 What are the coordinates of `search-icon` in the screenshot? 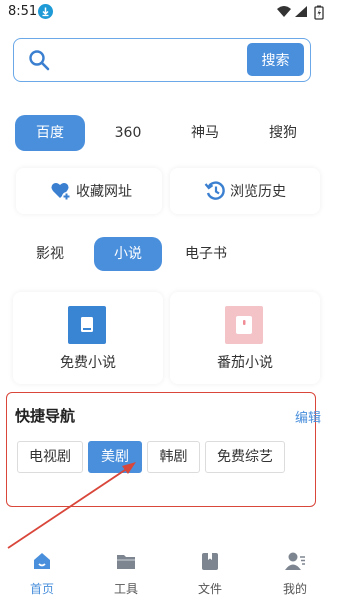 It's located at (39, 60).